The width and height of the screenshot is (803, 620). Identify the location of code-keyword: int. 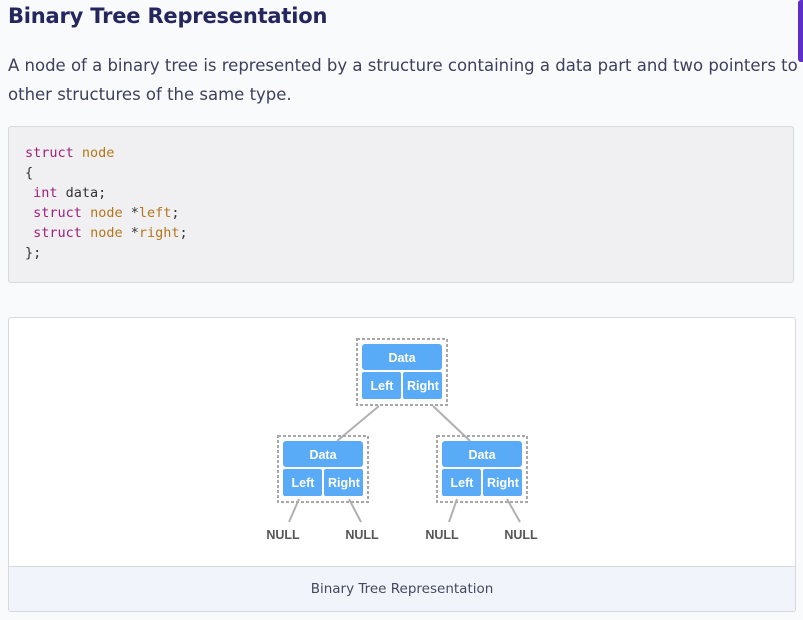
(45, 193).